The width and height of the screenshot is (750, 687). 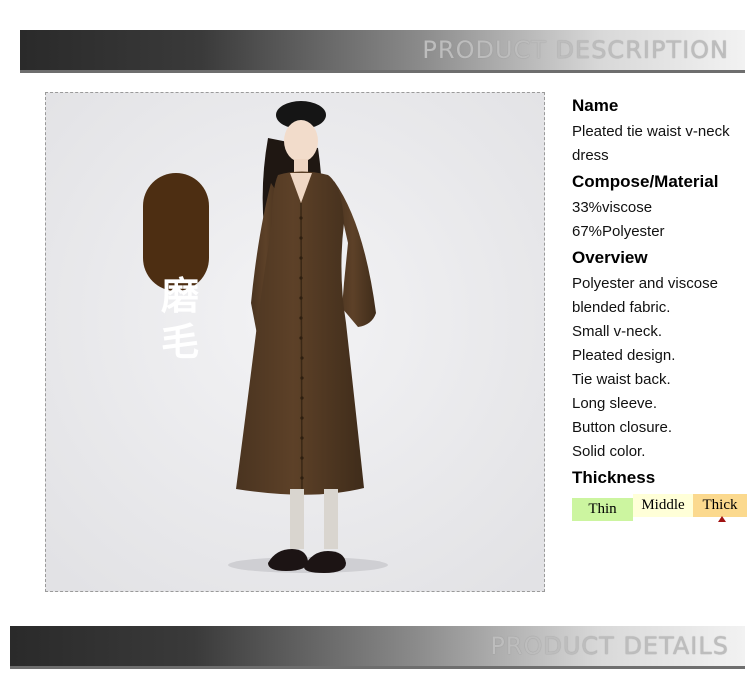 What do you see at coordinates (609, 646) in the screenshot?
I see `banner-title: PRODUCT DETAILS` at bounding box center [609, 646].